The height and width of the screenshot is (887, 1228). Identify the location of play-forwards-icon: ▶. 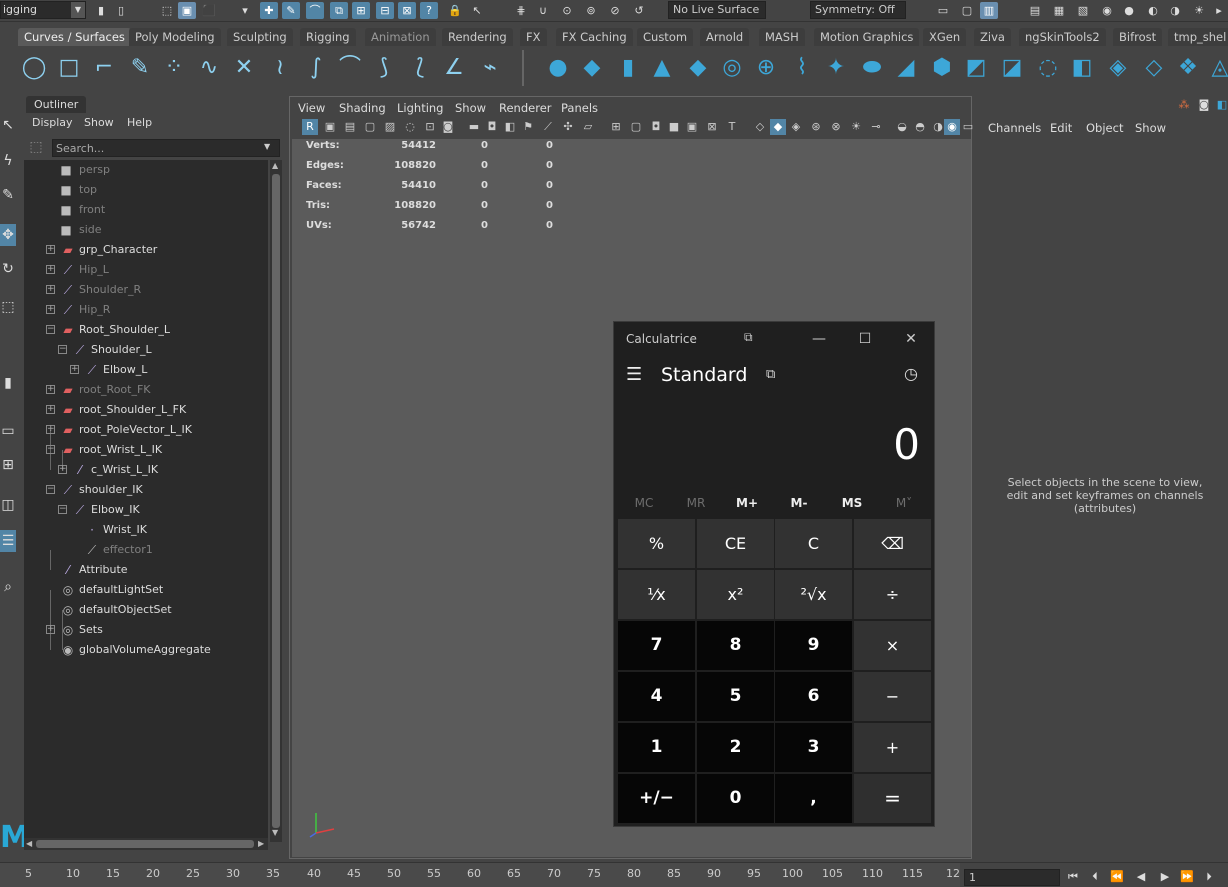
(1165, 877).